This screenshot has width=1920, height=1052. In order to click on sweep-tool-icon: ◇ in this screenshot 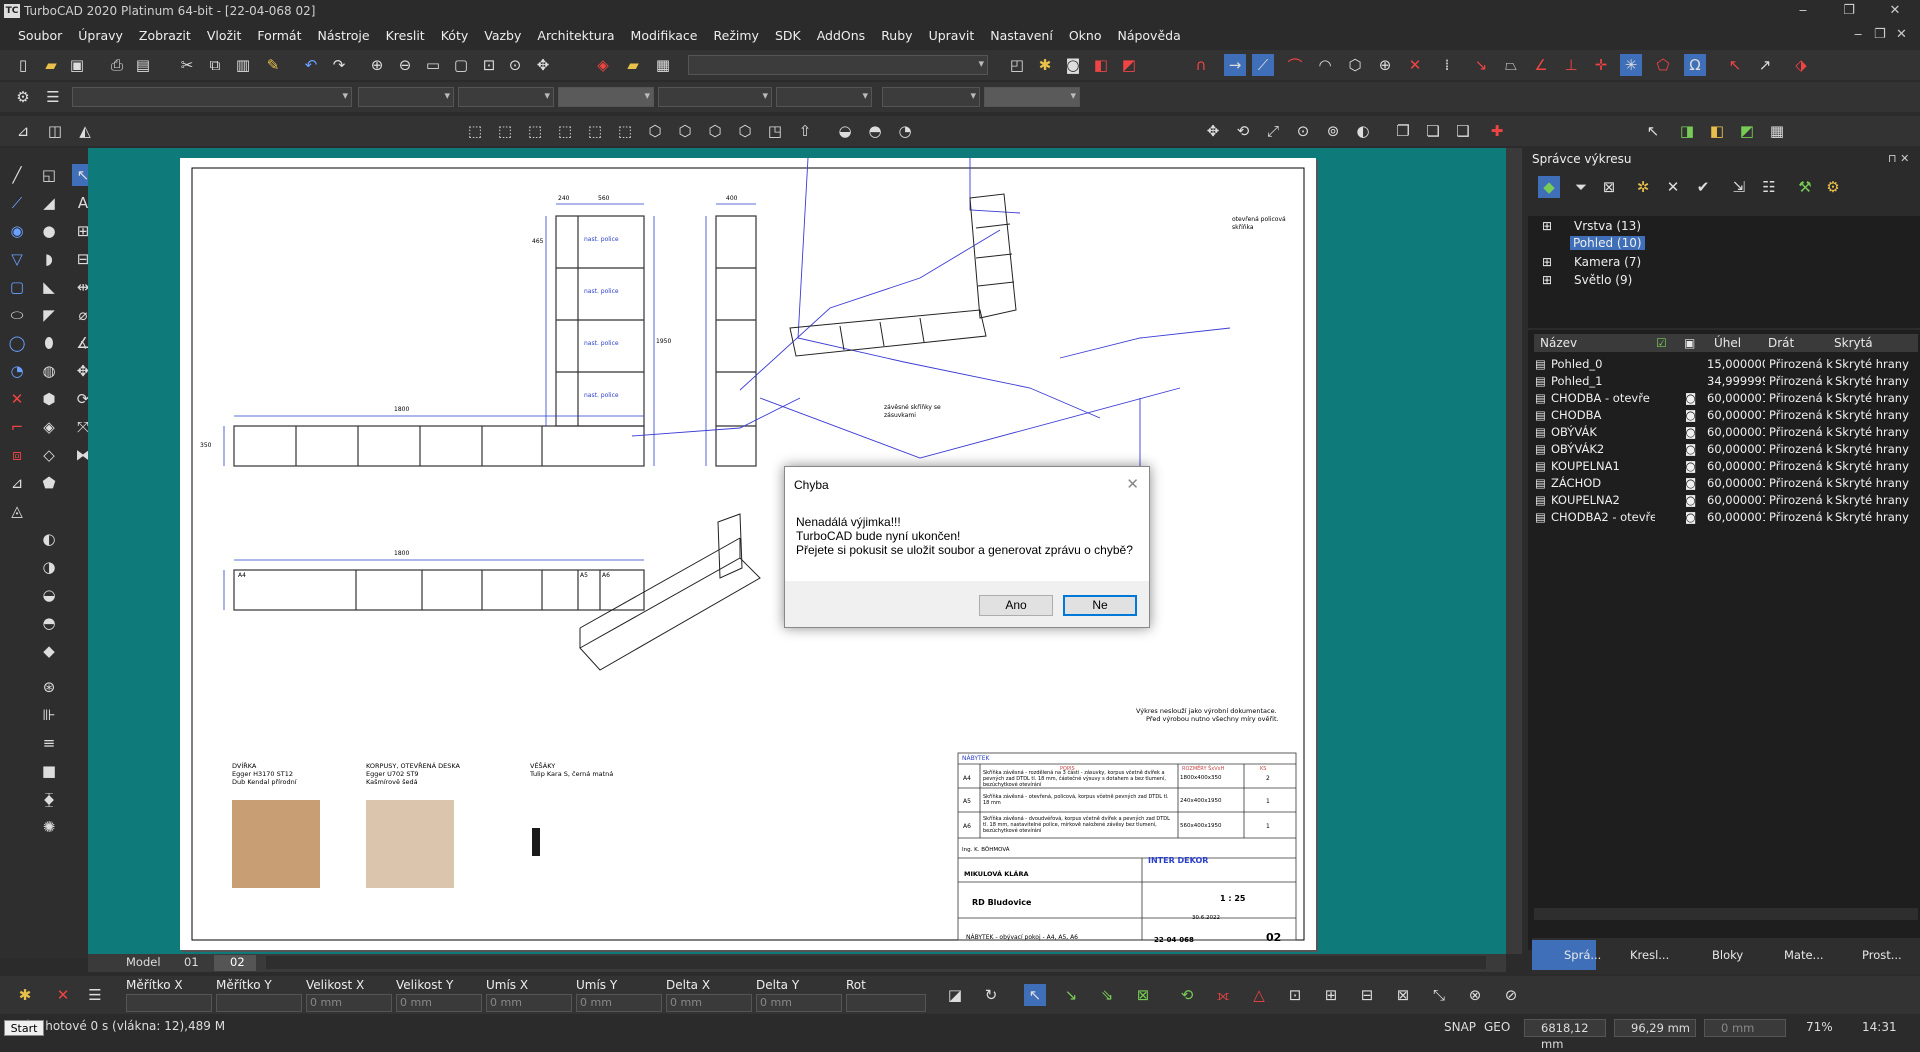, I will do `click(49, 455)`.